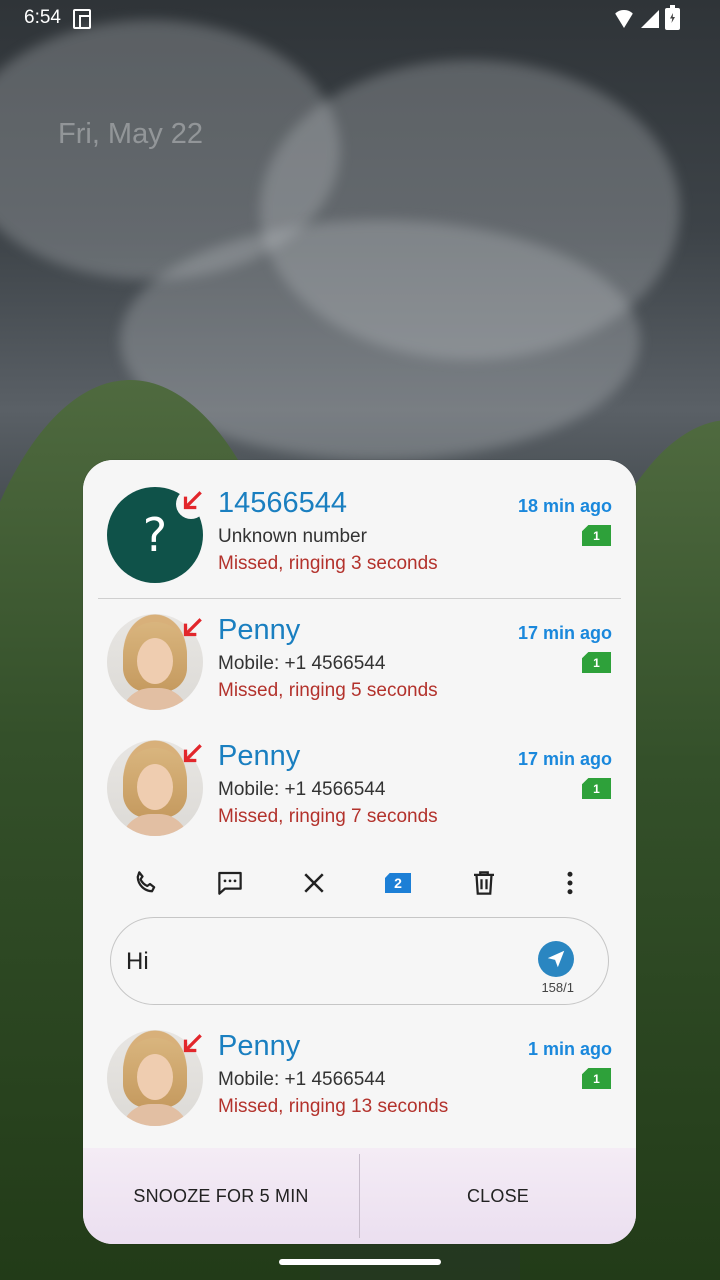  What do you see at coordinates (328, 690) in the screenshot?
I see `call-status: Missed, ringing 5 seconds` at bounding box center [328, 690].